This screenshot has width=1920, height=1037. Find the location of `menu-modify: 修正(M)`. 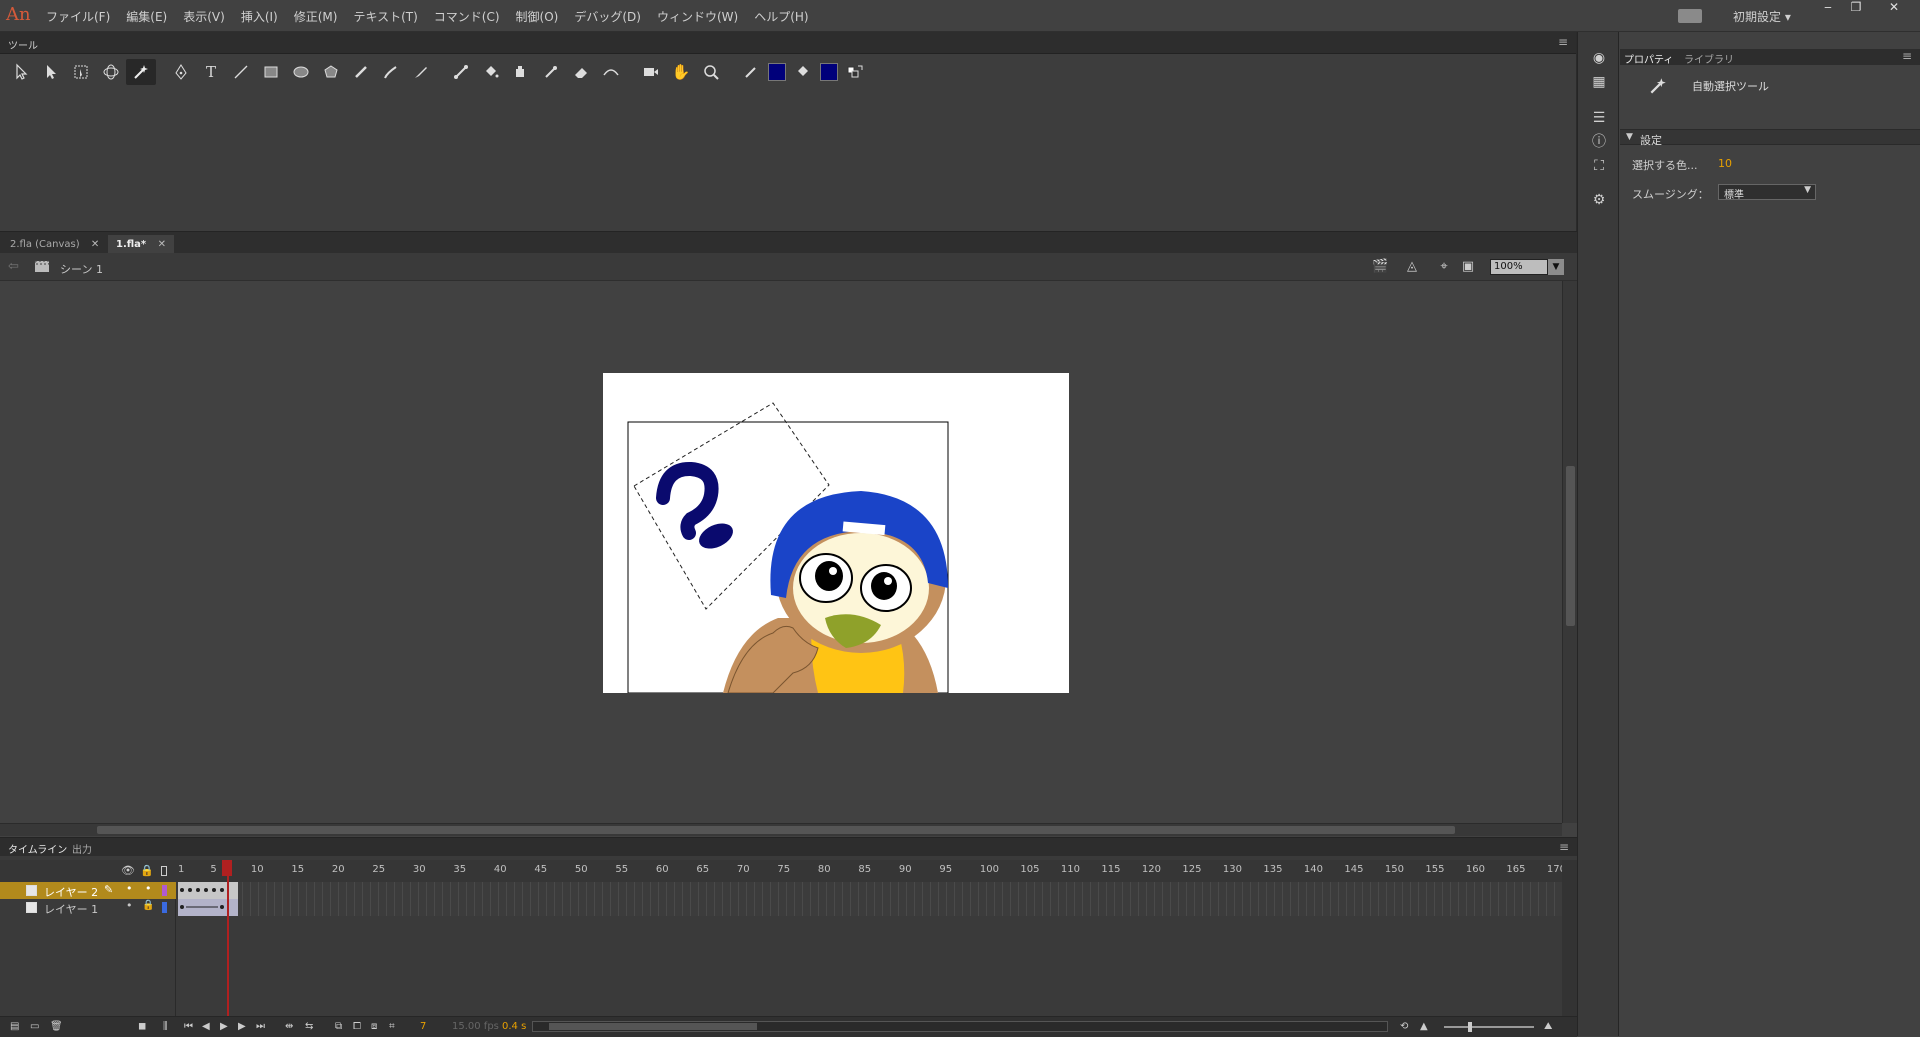

menu-modify: 修正(M) is located at coordinates (316, 16).